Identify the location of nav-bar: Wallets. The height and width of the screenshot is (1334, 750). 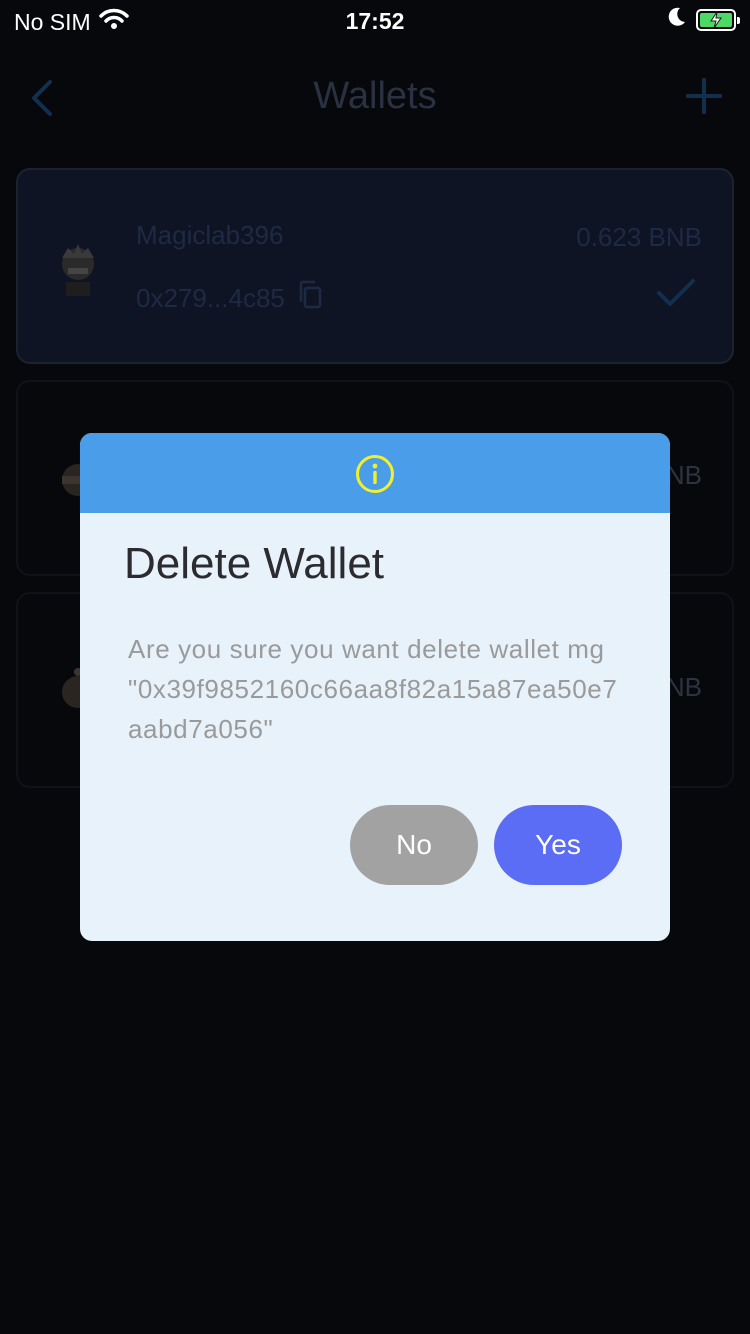
(375, 98).